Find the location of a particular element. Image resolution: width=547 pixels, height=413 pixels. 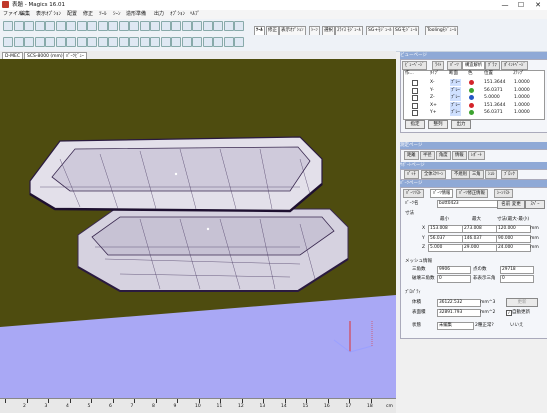

menu-scene: ｼｰﾝ is located at coordinates (117, 14).